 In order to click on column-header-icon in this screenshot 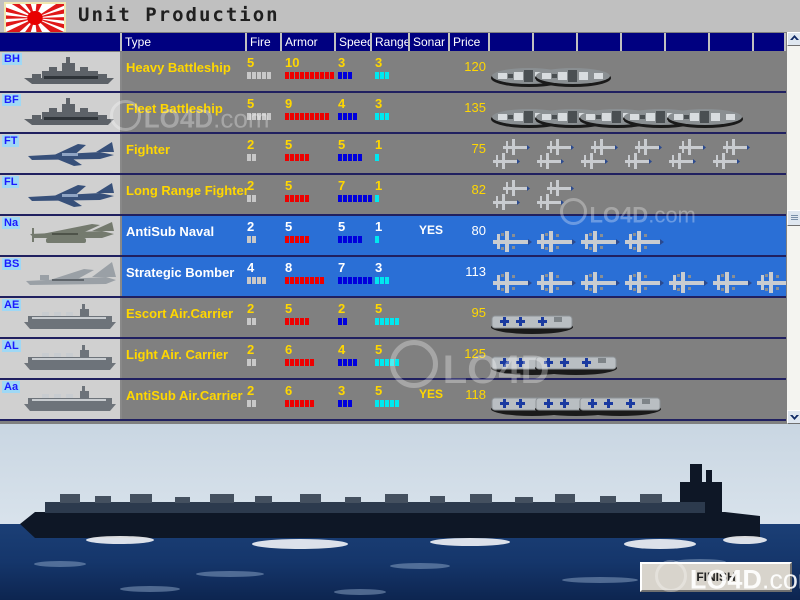, I will do `click(61, 42)`.